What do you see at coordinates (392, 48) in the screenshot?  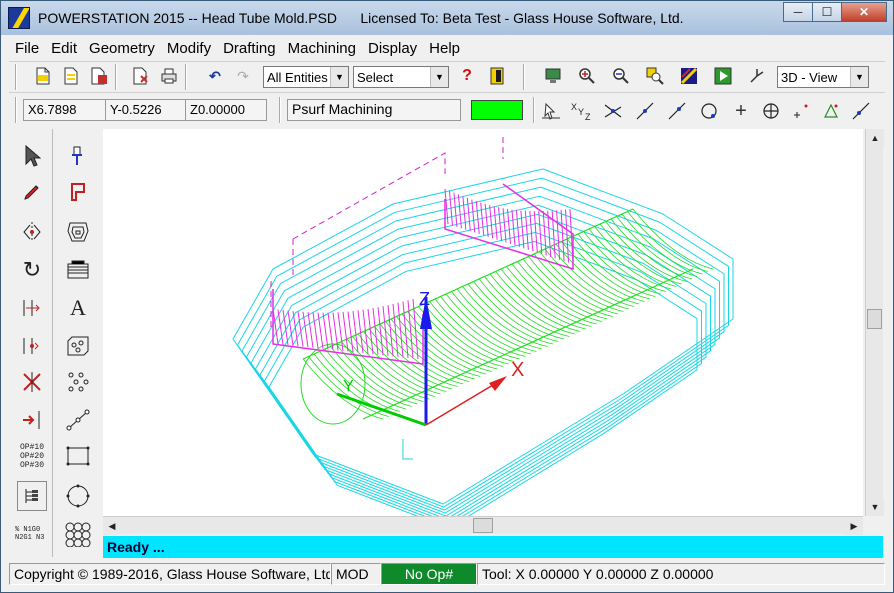 I see `menu-display: Display` at bounding box center [392, 48].